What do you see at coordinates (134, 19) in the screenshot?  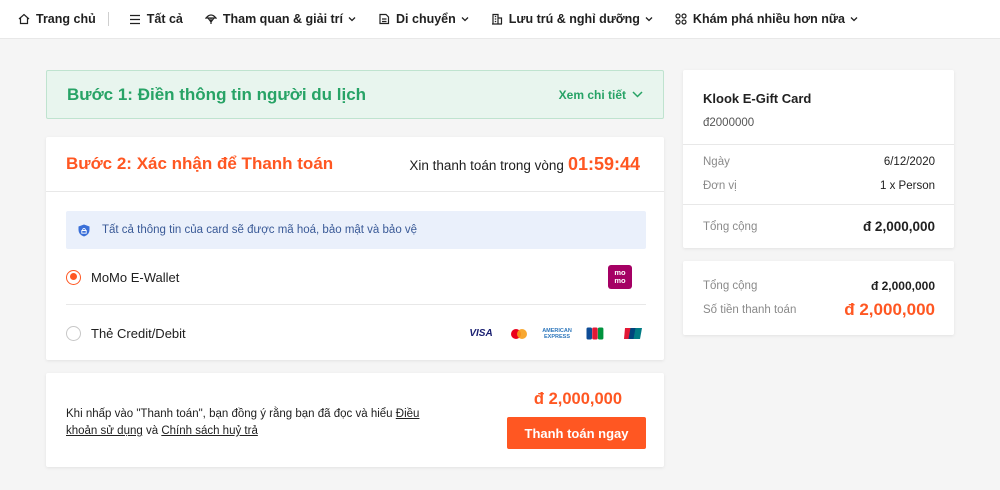 I see `menu-icon` at bounding box center [134, 19].